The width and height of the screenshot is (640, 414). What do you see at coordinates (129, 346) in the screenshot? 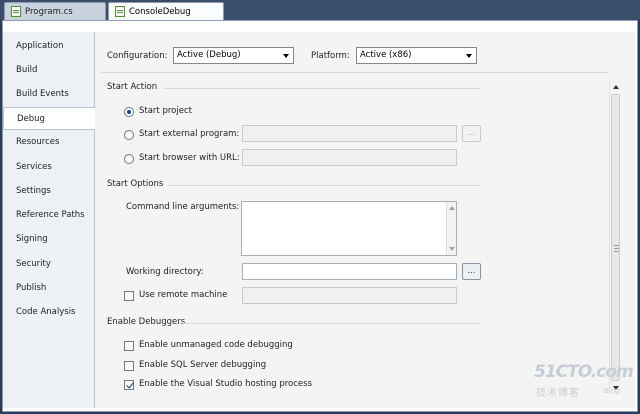
I see `enable-unmanaged-debugging-checkbox` at bounding box center [129, 346].